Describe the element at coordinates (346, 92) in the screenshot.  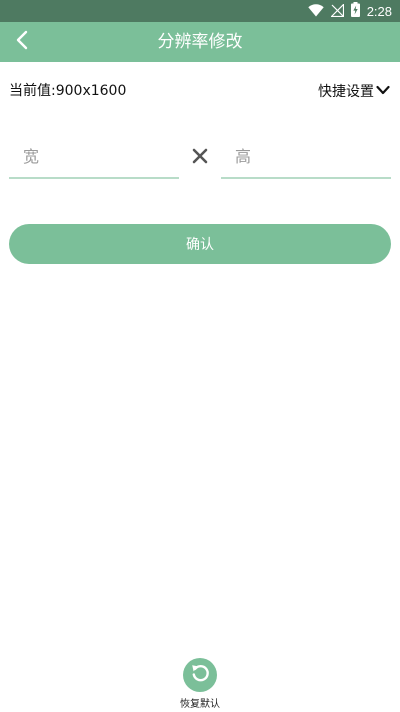
I see `quick-settings-label: 快捷设置` at that location.